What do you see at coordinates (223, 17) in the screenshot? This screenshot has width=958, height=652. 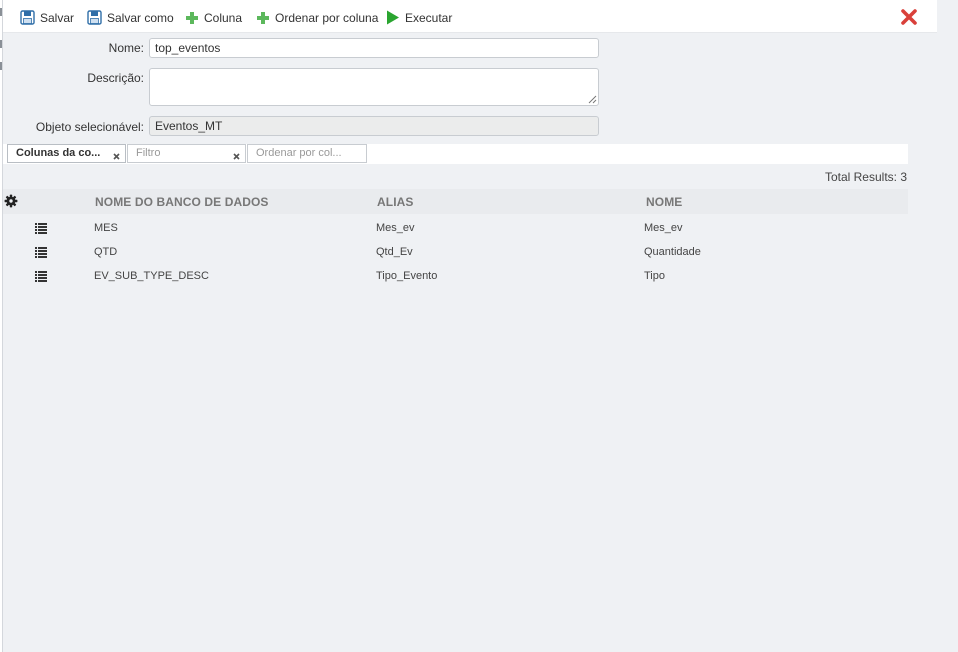 I see `add-column-button-label: Coluna` at bounding box center [223, 17].